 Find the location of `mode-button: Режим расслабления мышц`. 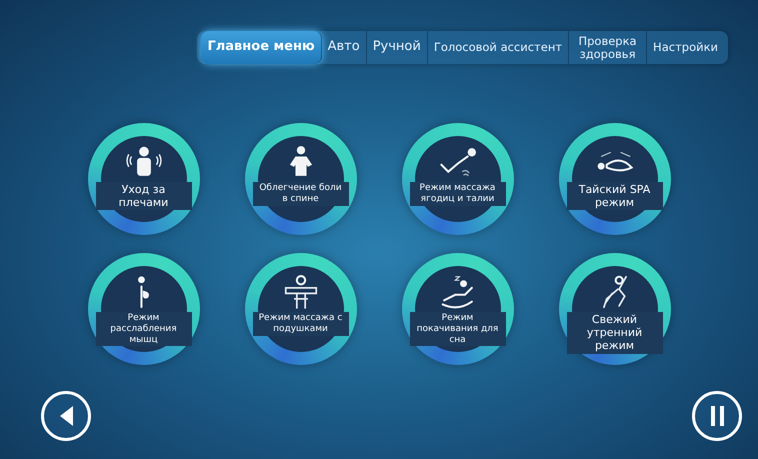

mode-button: Режим расслабления мышц is located at coordinates (144, 309).